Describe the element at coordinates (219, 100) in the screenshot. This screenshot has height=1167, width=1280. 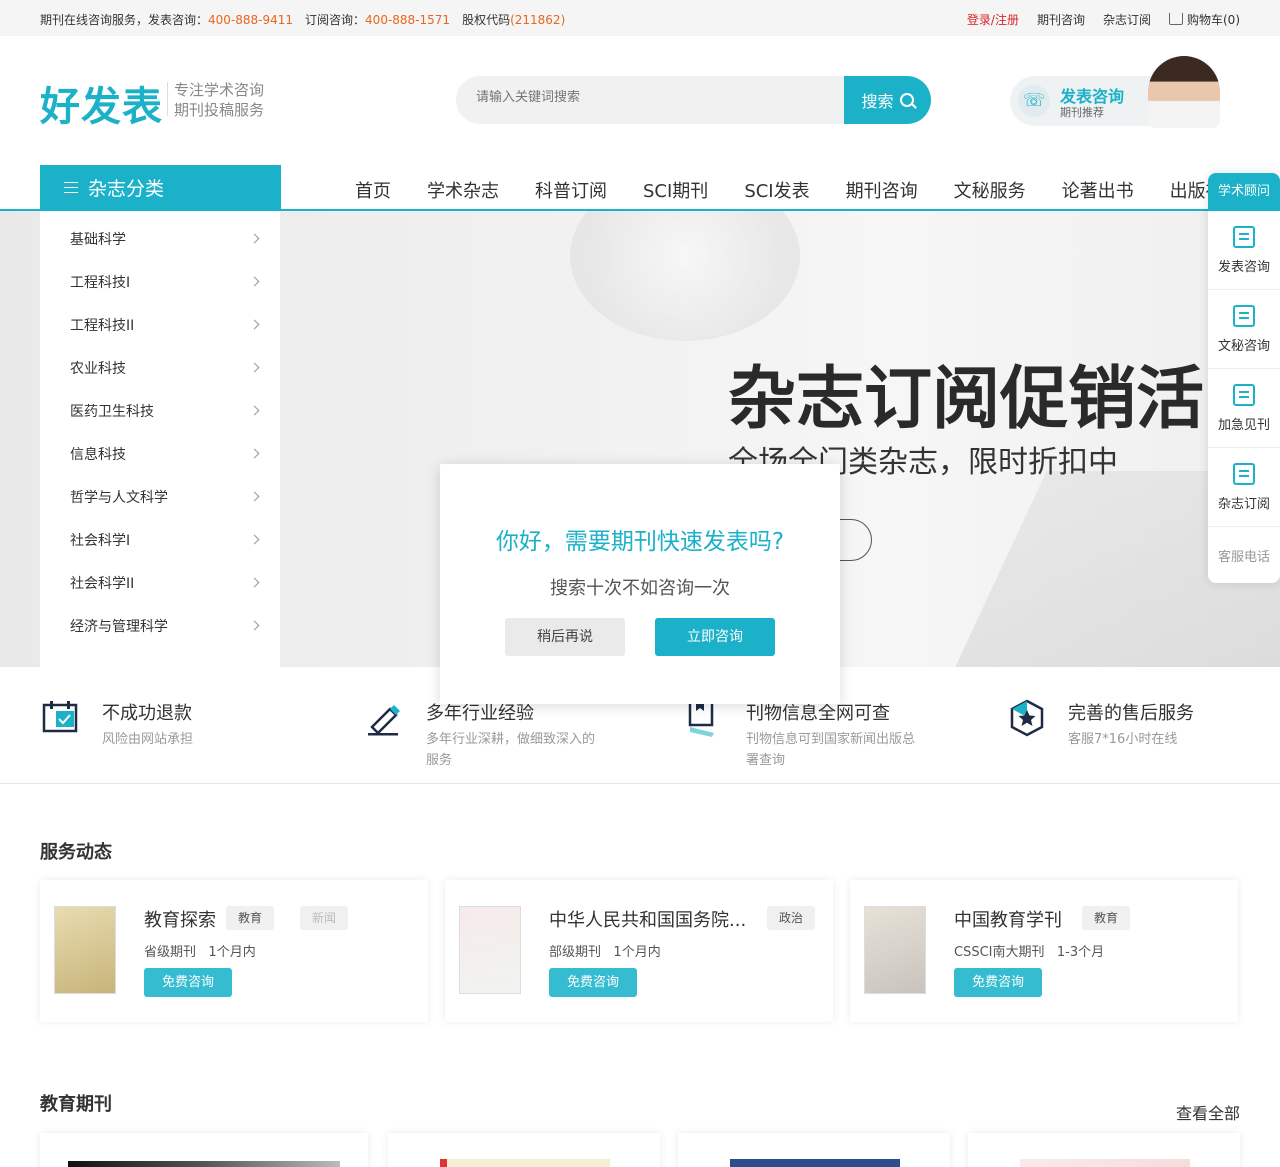
I see `logo-slogan: 专注学术咨询 期刊投稿服务` at that location.